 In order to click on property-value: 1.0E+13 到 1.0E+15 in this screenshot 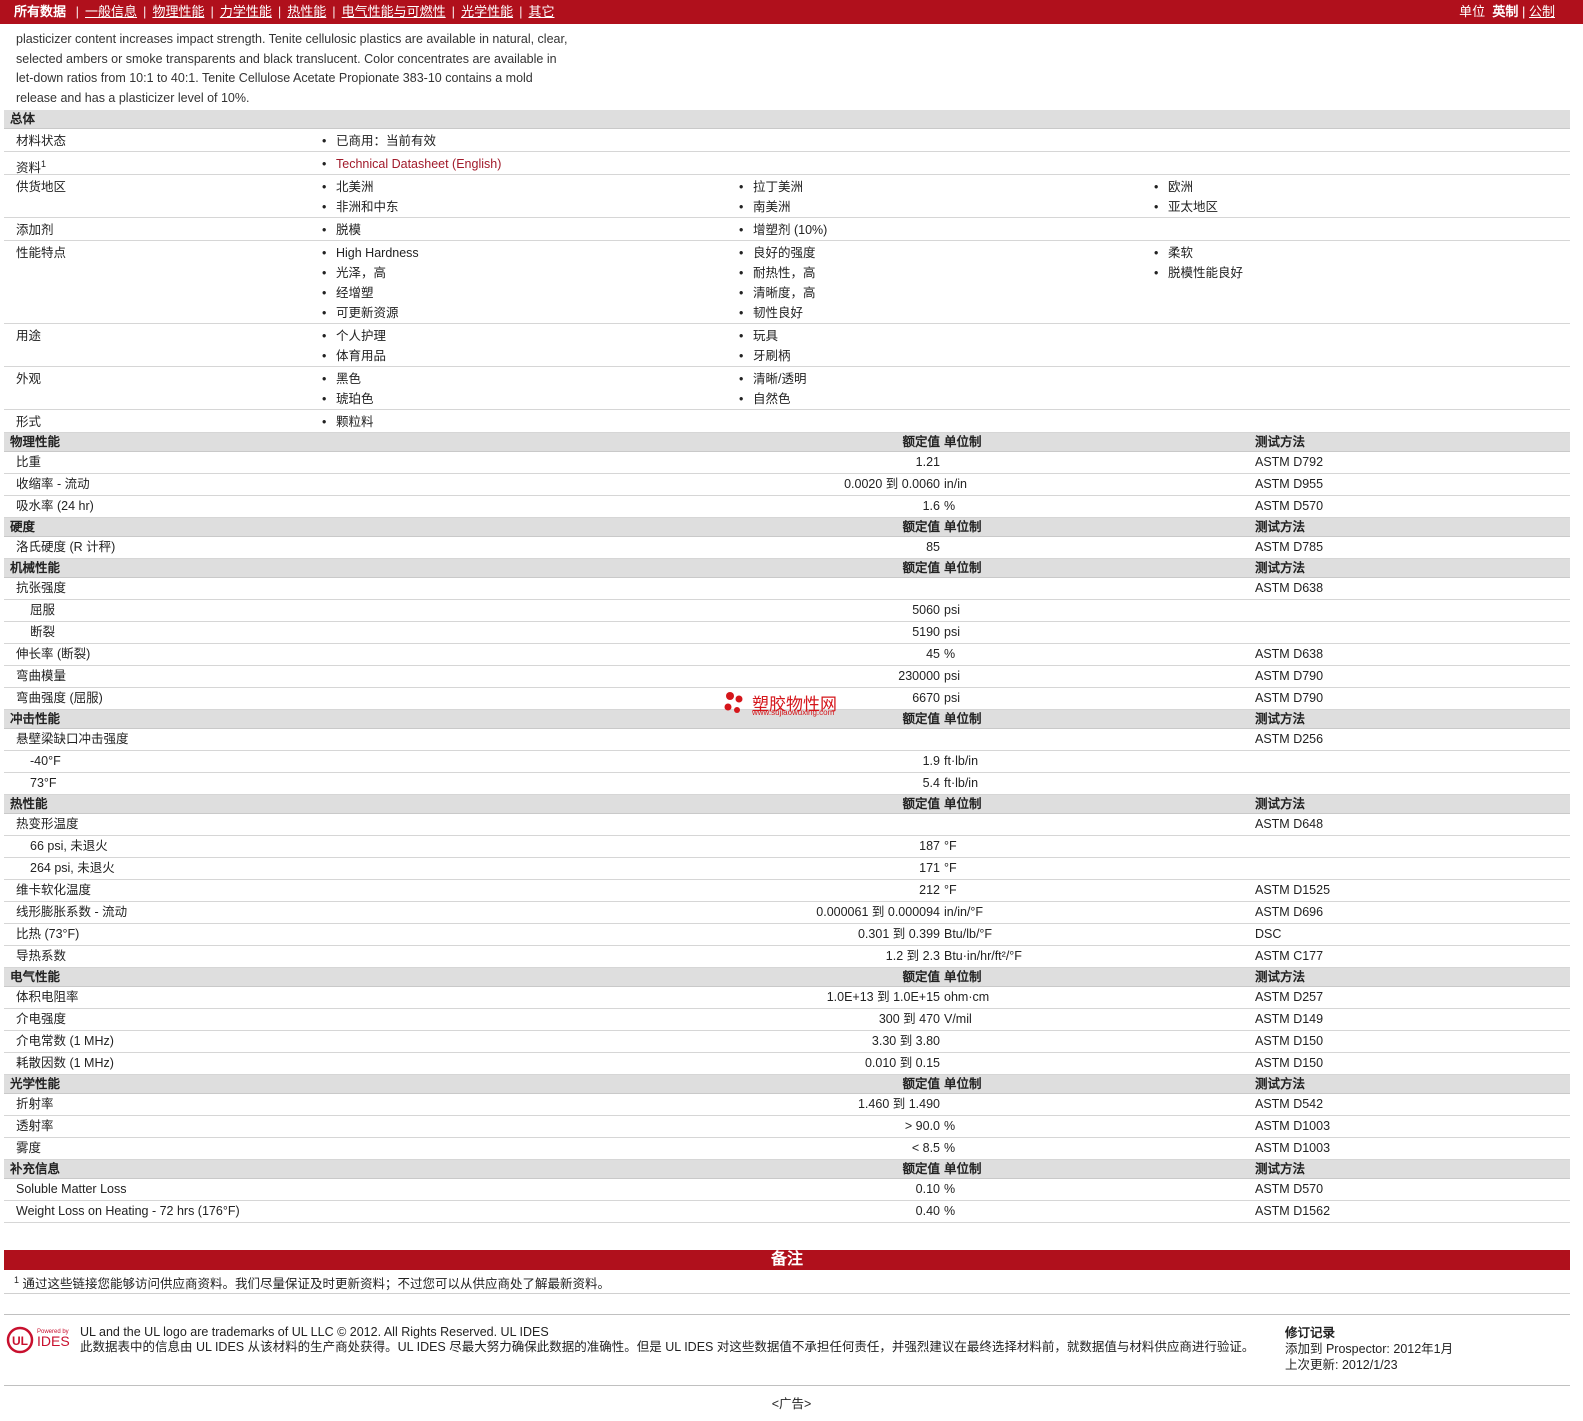, I will do `click(883, 997)`.